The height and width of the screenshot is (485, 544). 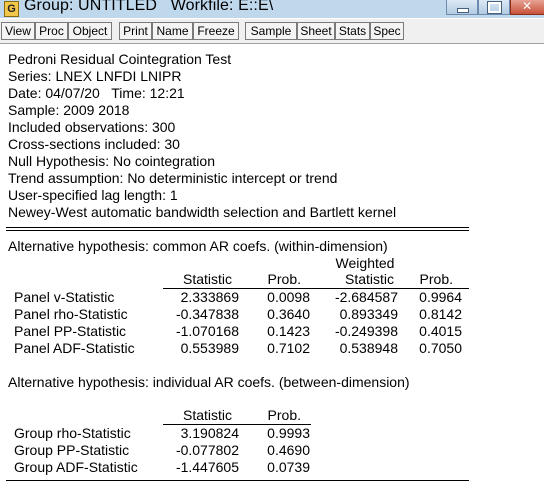 What do you see at coordinates (440, 314) in the screenshot?
I see `row-wprob: 0.8142` at bounding box center [440, 314].